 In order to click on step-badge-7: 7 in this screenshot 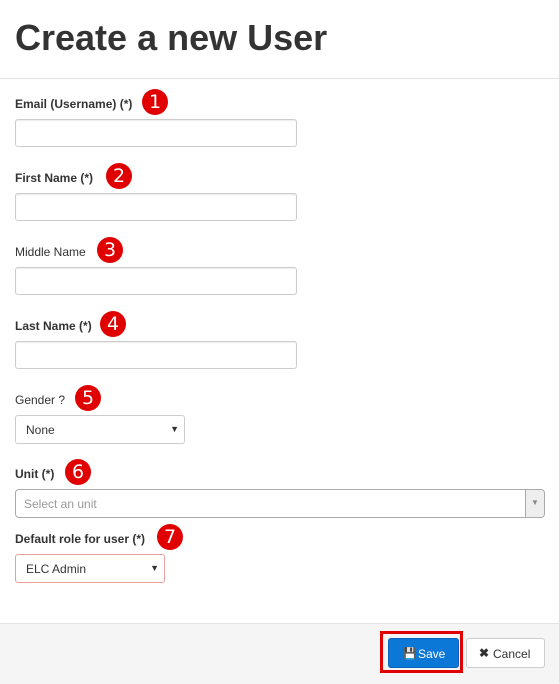, I will do `click(170, 537)`.